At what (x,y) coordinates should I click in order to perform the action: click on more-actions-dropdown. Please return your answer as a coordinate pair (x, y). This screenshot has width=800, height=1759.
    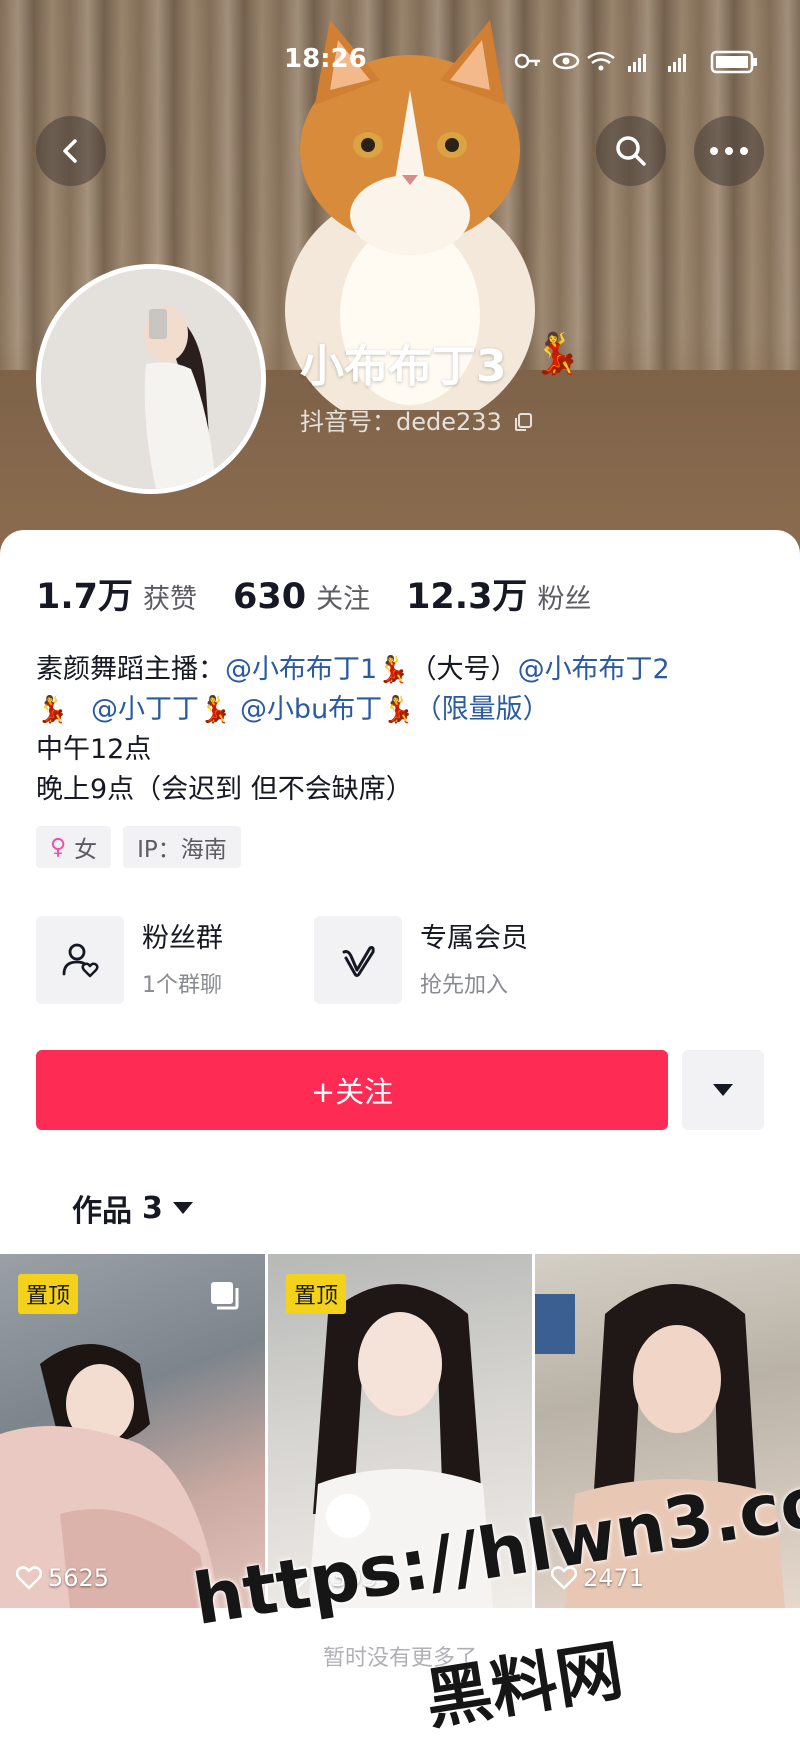
    Looking at the image, I should click on (723, 1090).